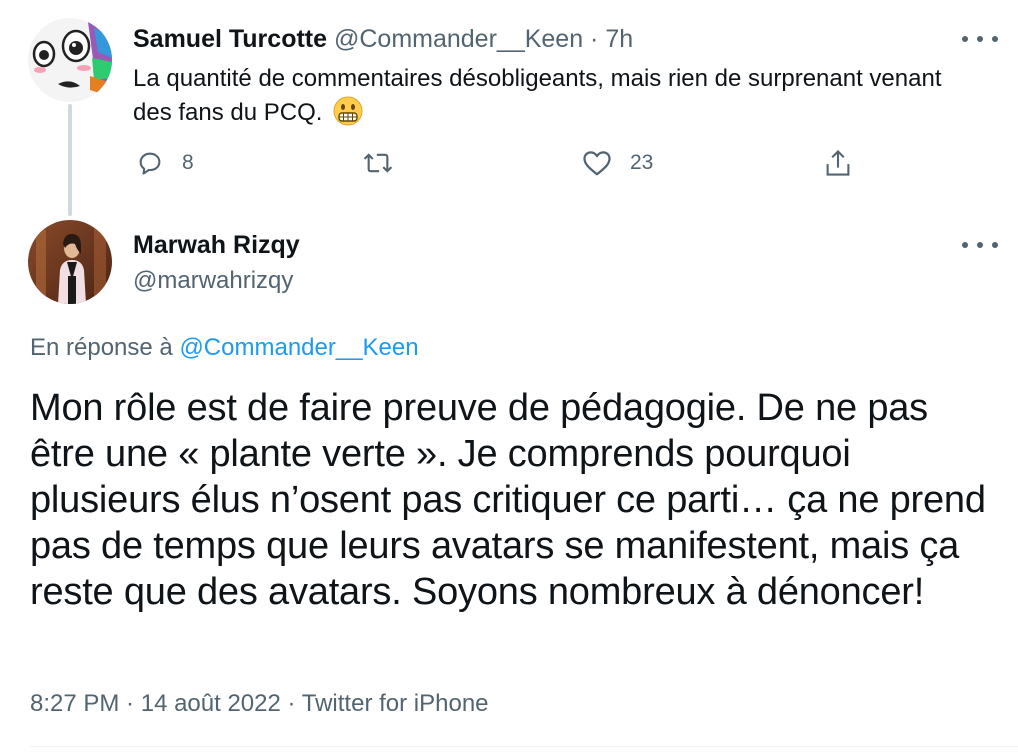  What do you see at coordinates (524, 746) in the screenshot?
I see `divider` at bounding box center [524, 746].